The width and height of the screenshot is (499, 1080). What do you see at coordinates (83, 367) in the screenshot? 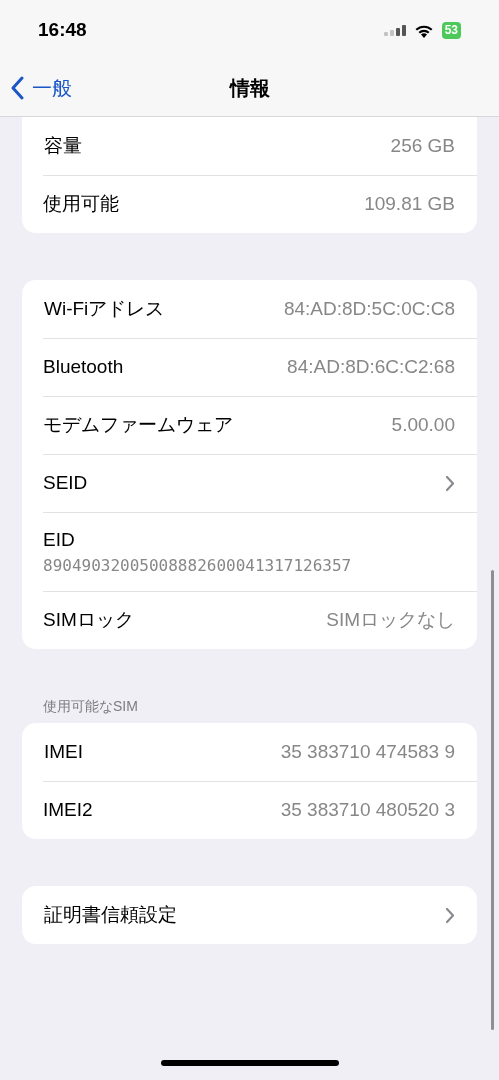
I see `row-label: Bluetooth` at bounding box center [83, 367].